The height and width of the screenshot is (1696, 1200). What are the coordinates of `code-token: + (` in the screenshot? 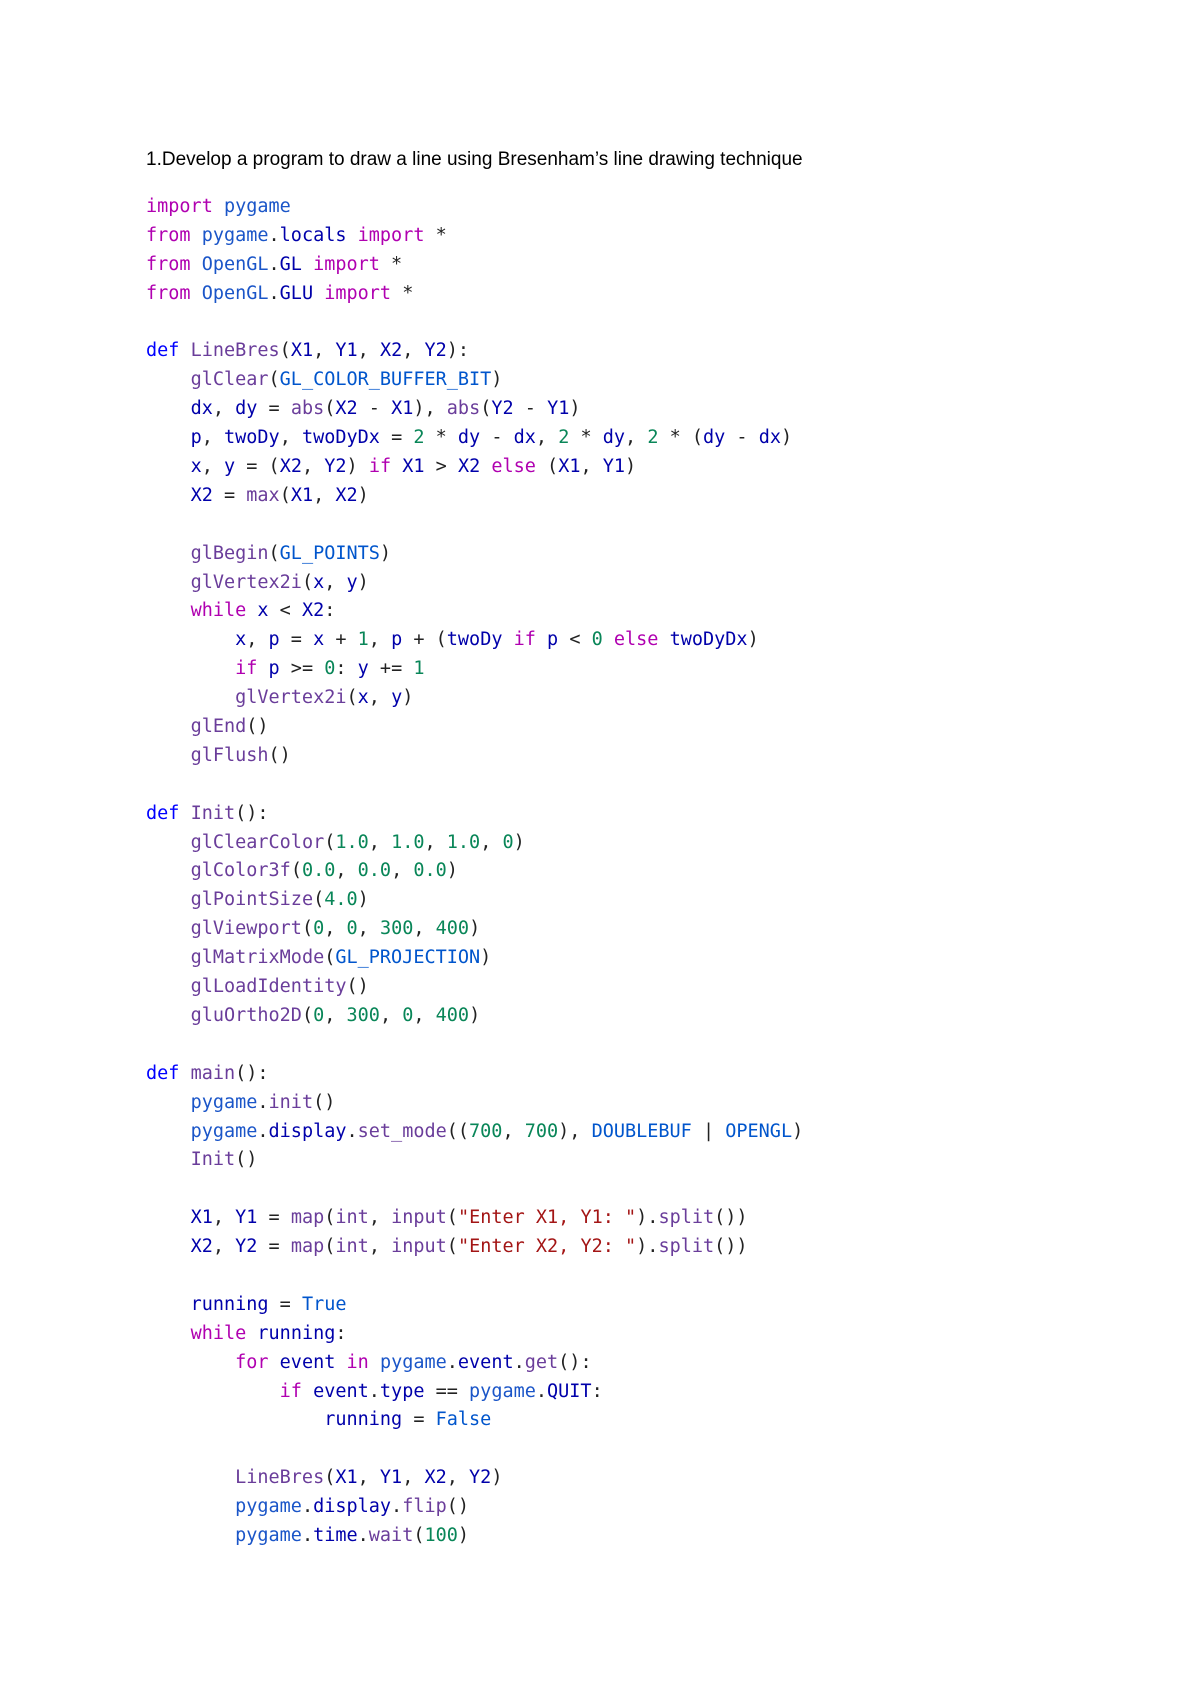 It's located at (424, 640).